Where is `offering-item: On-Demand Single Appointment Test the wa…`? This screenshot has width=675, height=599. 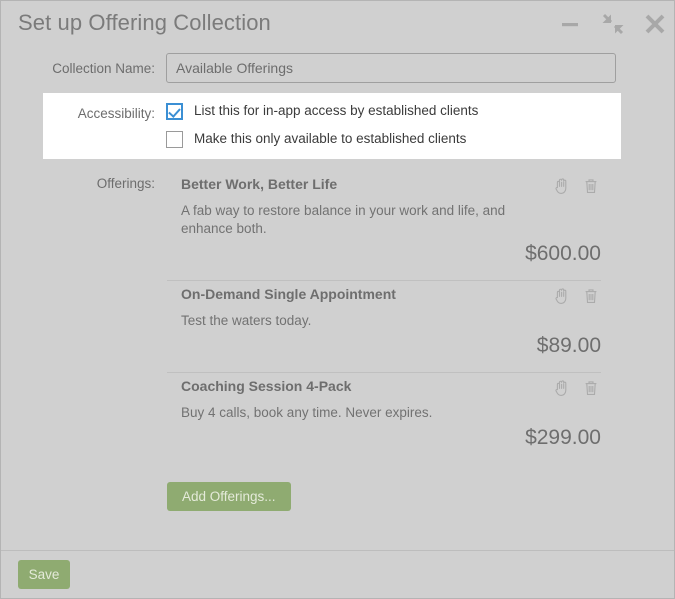 offering-item: On-Demand Single Appointment Test the wa… is located at coordinates (384, 326).